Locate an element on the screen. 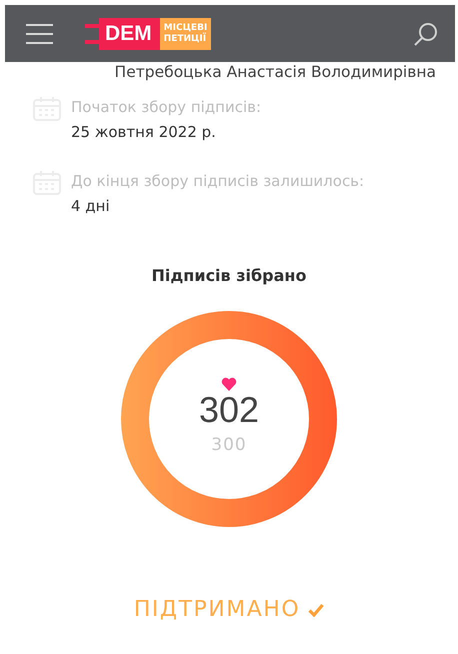 The height and width of the screenshot is (654, 458). signature-count: 302 is located at coordinates (229, 410).